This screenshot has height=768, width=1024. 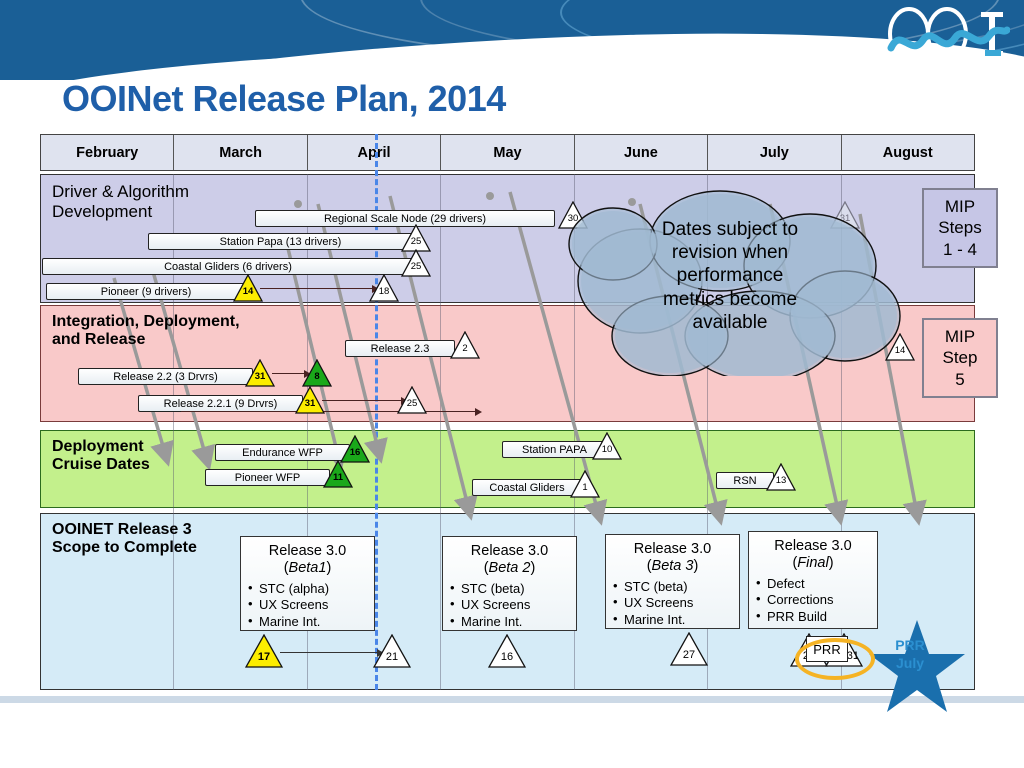 I want to click on release-box-final-items: Defect Corrections PRR Build, so click(x=814, y=600).